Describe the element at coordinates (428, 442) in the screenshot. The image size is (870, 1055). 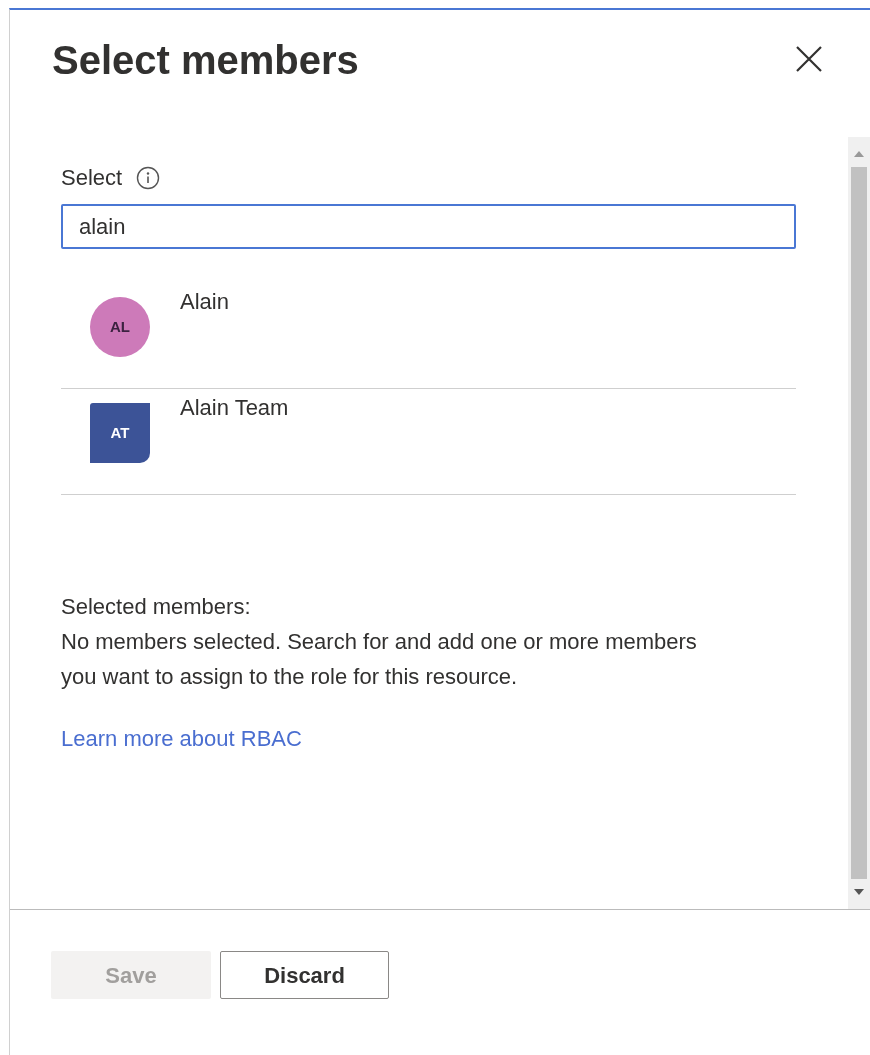
I see `result-row: AT Alain Team` at that location.